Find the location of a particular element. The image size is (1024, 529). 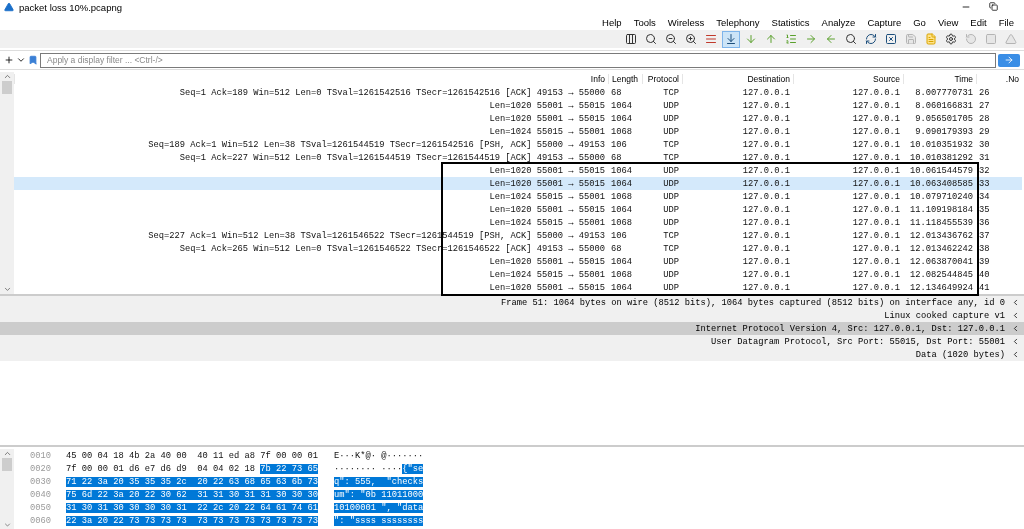

packet-row: Len=1024 55015 → 55001 1068 UDP 127.0.0.1 127.0.0.1 11.118455539 36 is located at coordinates (518, 222).